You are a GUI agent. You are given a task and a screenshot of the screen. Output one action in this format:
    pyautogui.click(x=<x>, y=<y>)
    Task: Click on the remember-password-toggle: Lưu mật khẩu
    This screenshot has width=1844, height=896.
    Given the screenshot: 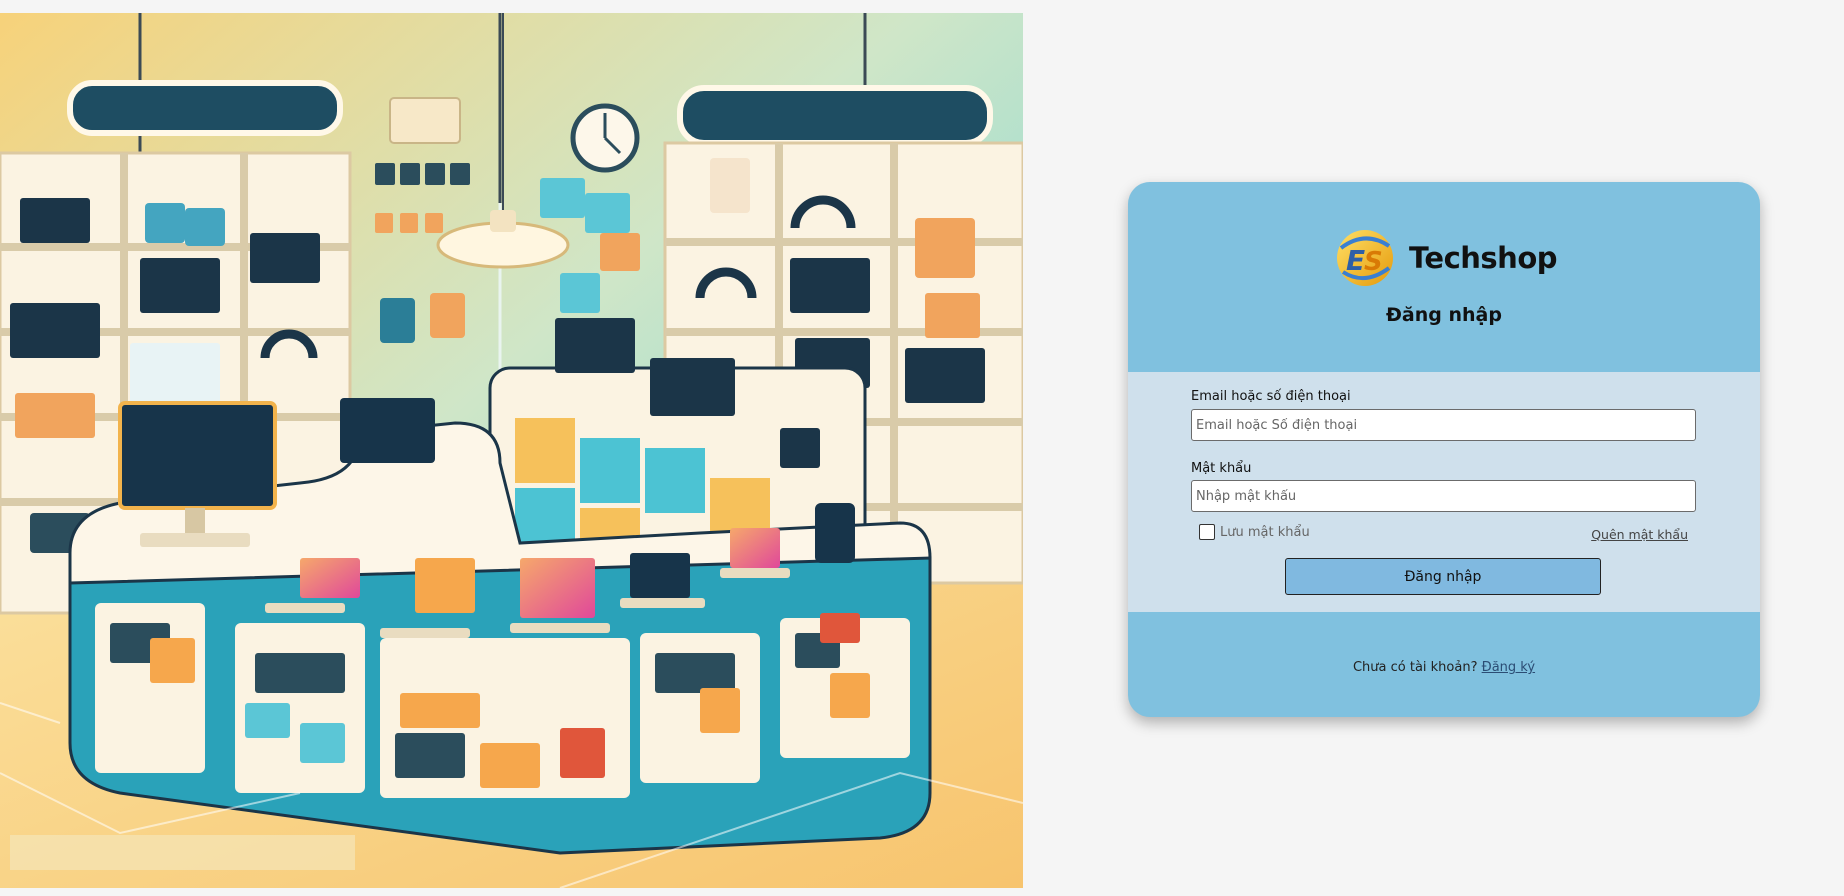 What is the action you would take?
    pyautogui.click(x=1254, y=532)
    